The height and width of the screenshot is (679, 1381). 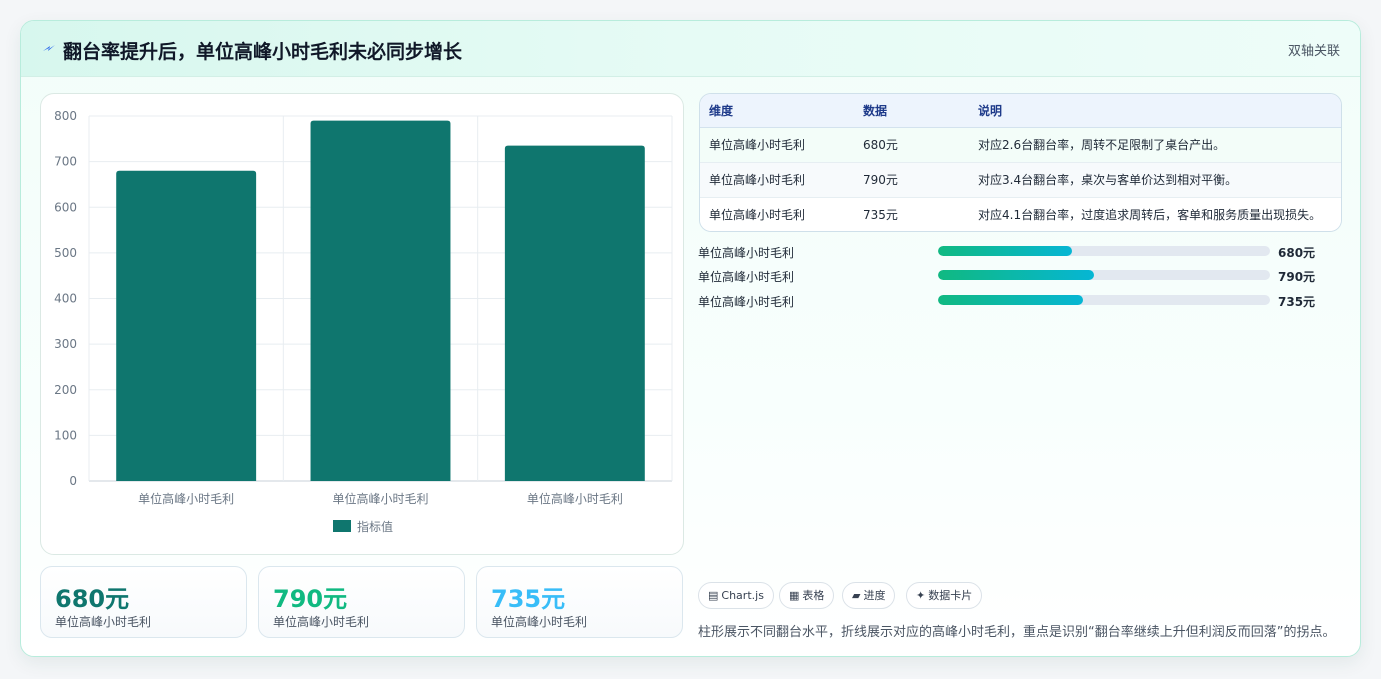 I want to click on kpi-card: 790元 单位高峰小时毛利, so click(x=361, y=602).